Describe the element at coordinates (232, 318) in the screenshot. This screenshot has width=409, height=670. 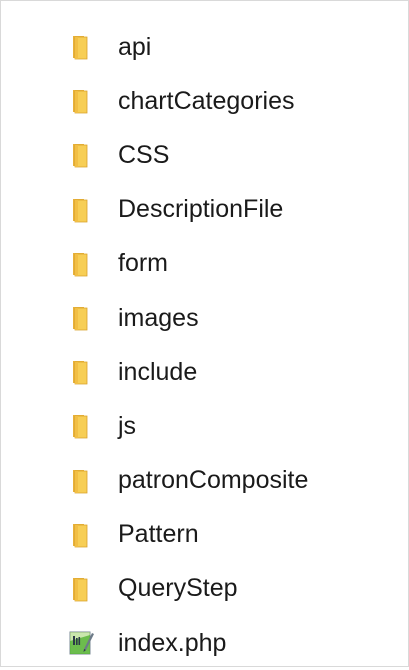
I see `list-item-images: images` at that location.